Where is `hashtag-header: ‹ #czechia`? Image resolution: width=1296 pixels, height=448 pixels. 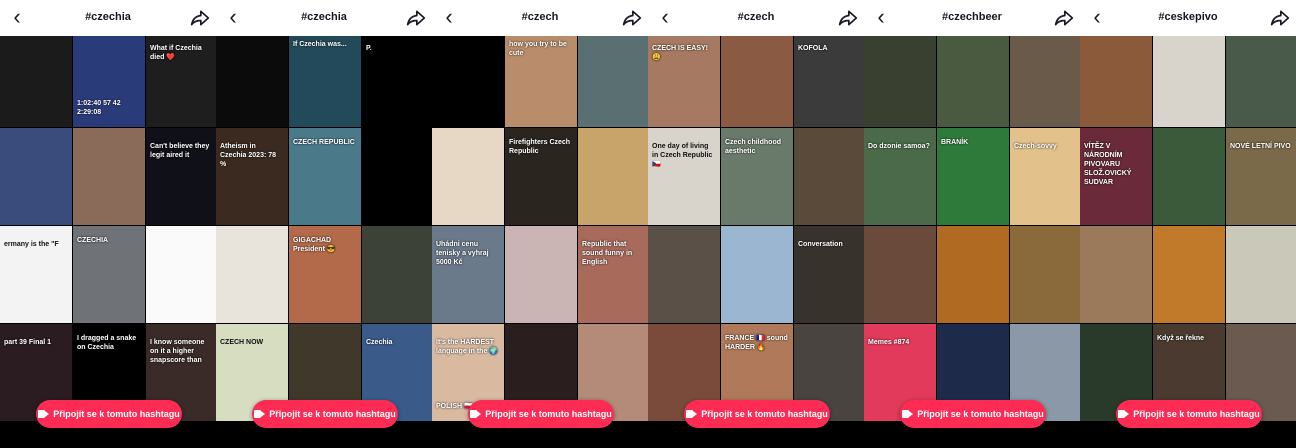
hashtag-header: ‹ #czechia is located at coordinates (324, 18).